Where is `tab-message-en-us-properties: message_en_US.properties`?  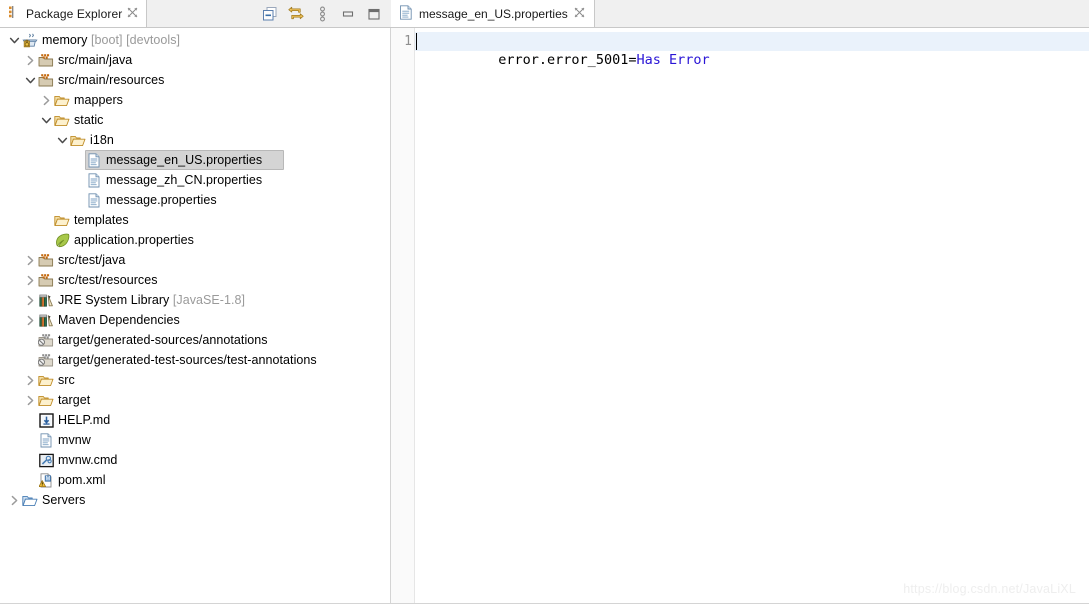 tab-message-en-us-properties: message_en_US.properties is located at coordinates (493, 13).